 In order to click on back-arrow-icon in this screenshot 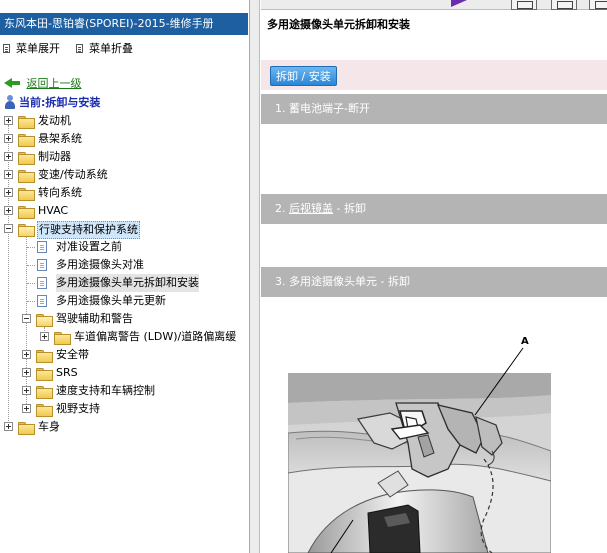, I will do `click(13, 83)`.